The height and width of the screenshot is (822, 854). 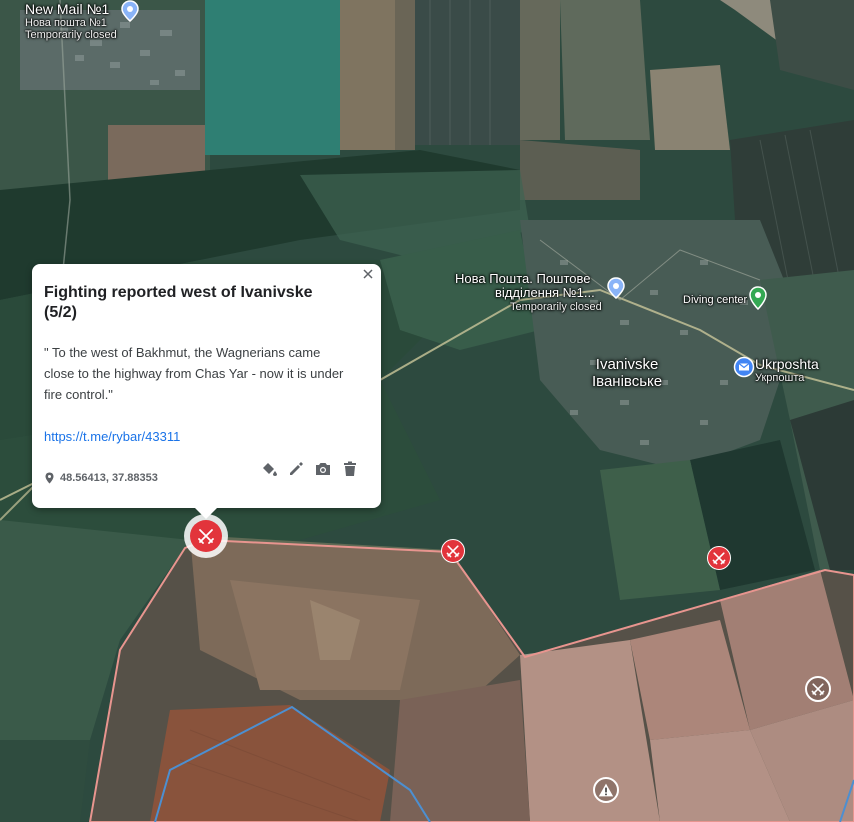 I want to click on town-name-uk: Іванівське, so click(x=627, y=382).